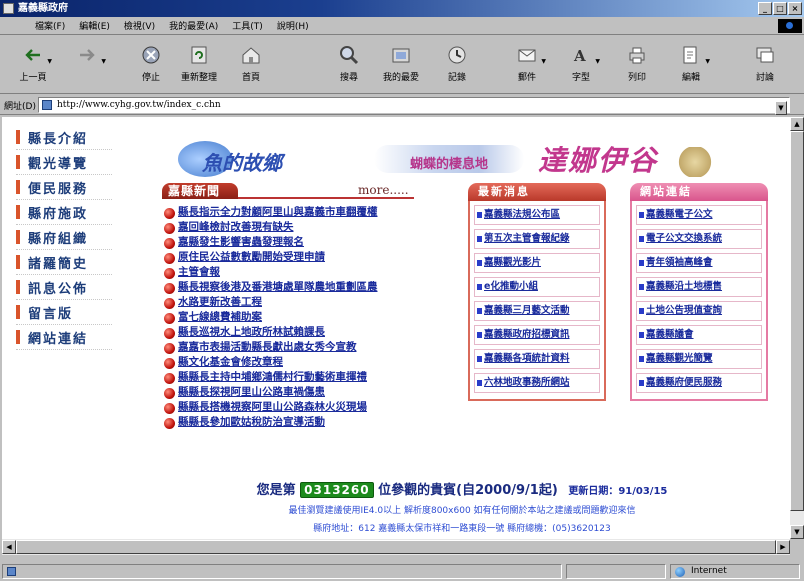  What do you see at coordinates (699, 383) in the screenshot?
I see `link-item: 嘉義縣府便民服務` at bounding box center [699, 383].